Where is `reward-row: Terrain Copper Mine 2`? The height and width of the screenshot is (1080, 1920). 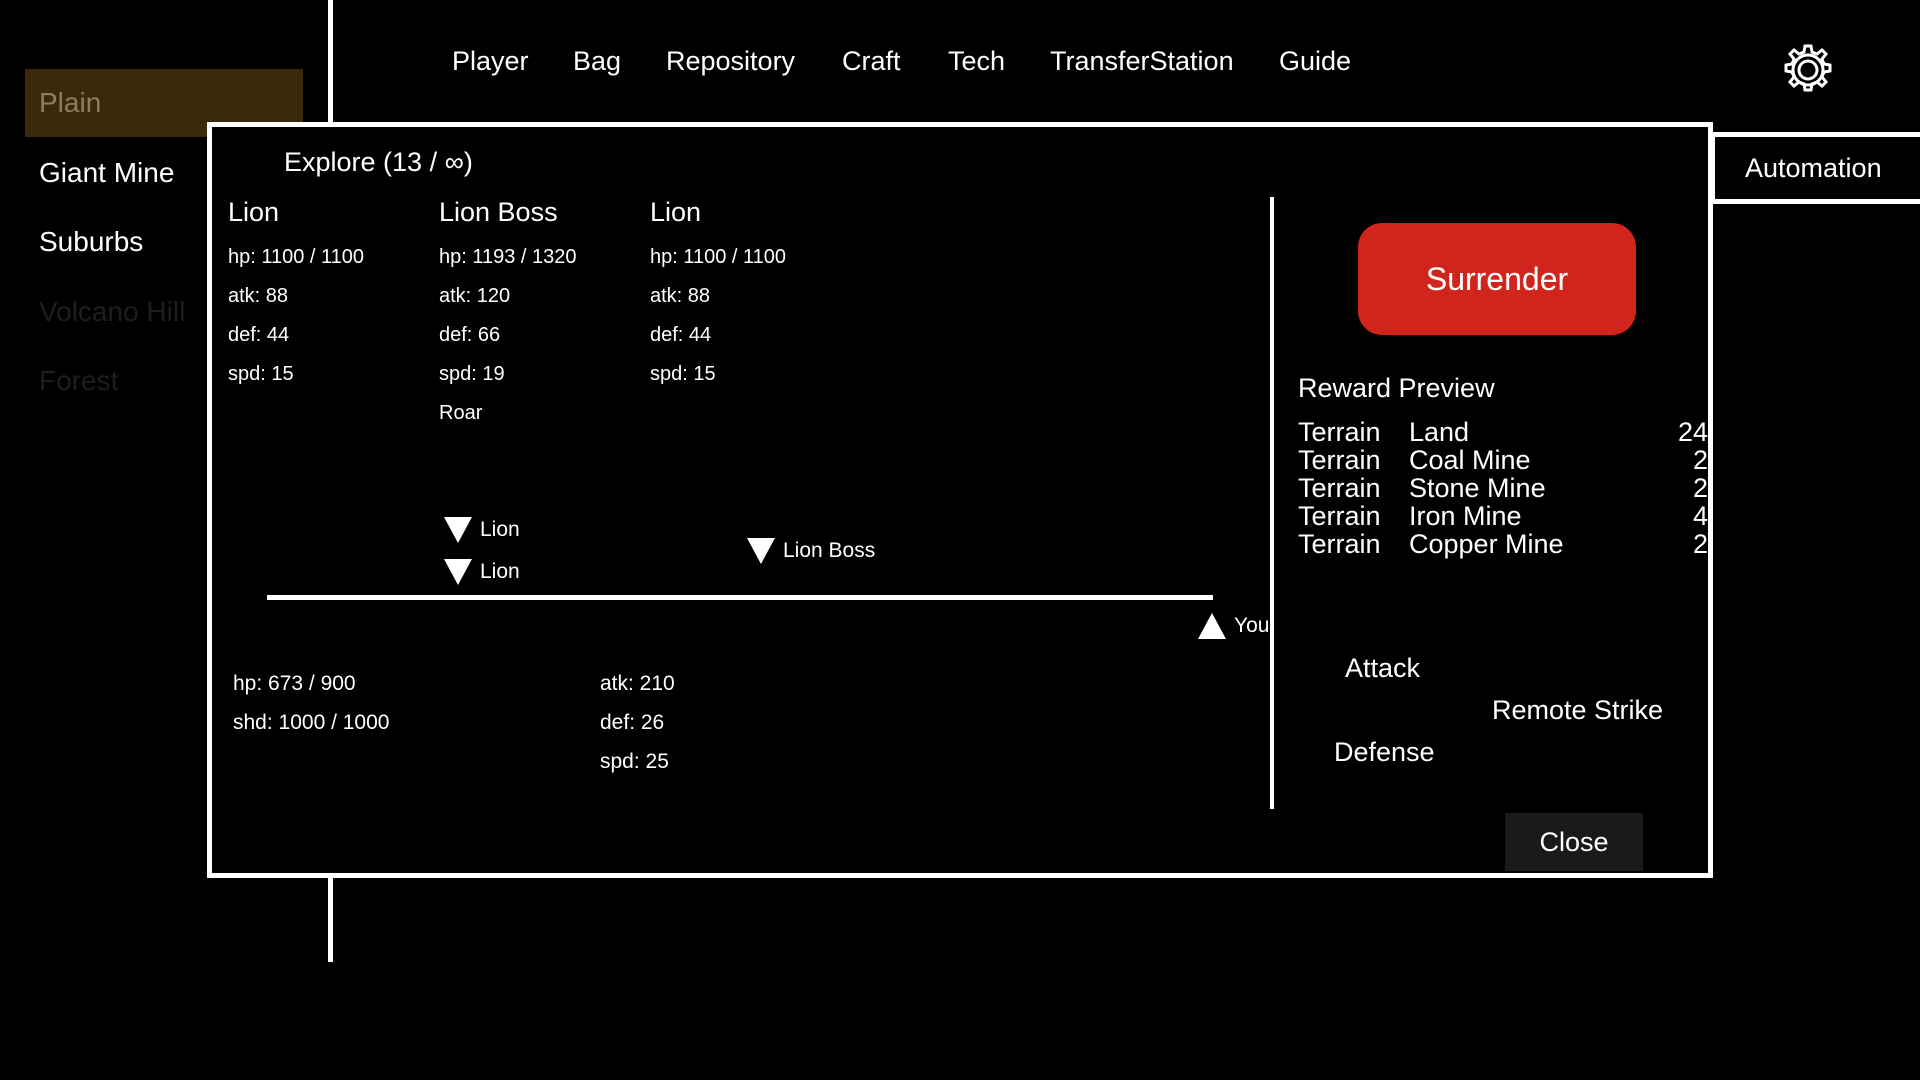 reward-row: Terrain Copper Mine 2 is located at coordinates (1503, 544).